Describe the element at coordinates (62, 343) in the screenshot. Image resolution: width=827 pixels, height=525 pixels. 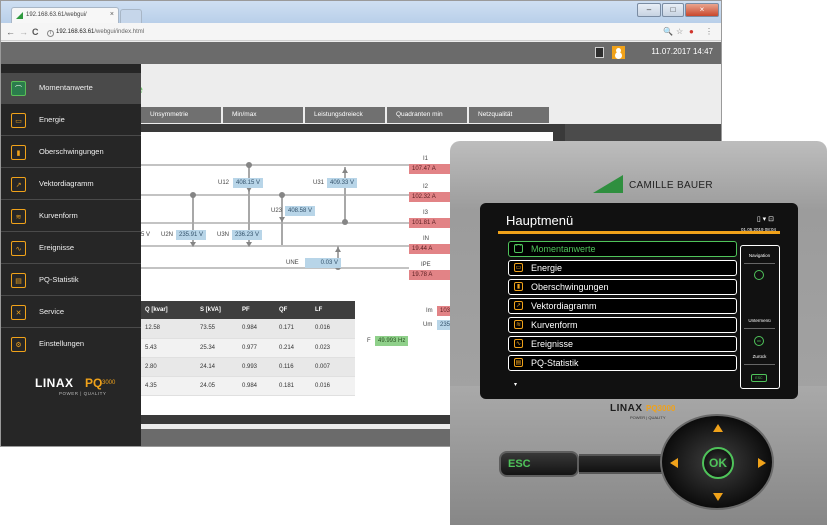
I see `sidebar-item-label: Einstellungen` at that location.